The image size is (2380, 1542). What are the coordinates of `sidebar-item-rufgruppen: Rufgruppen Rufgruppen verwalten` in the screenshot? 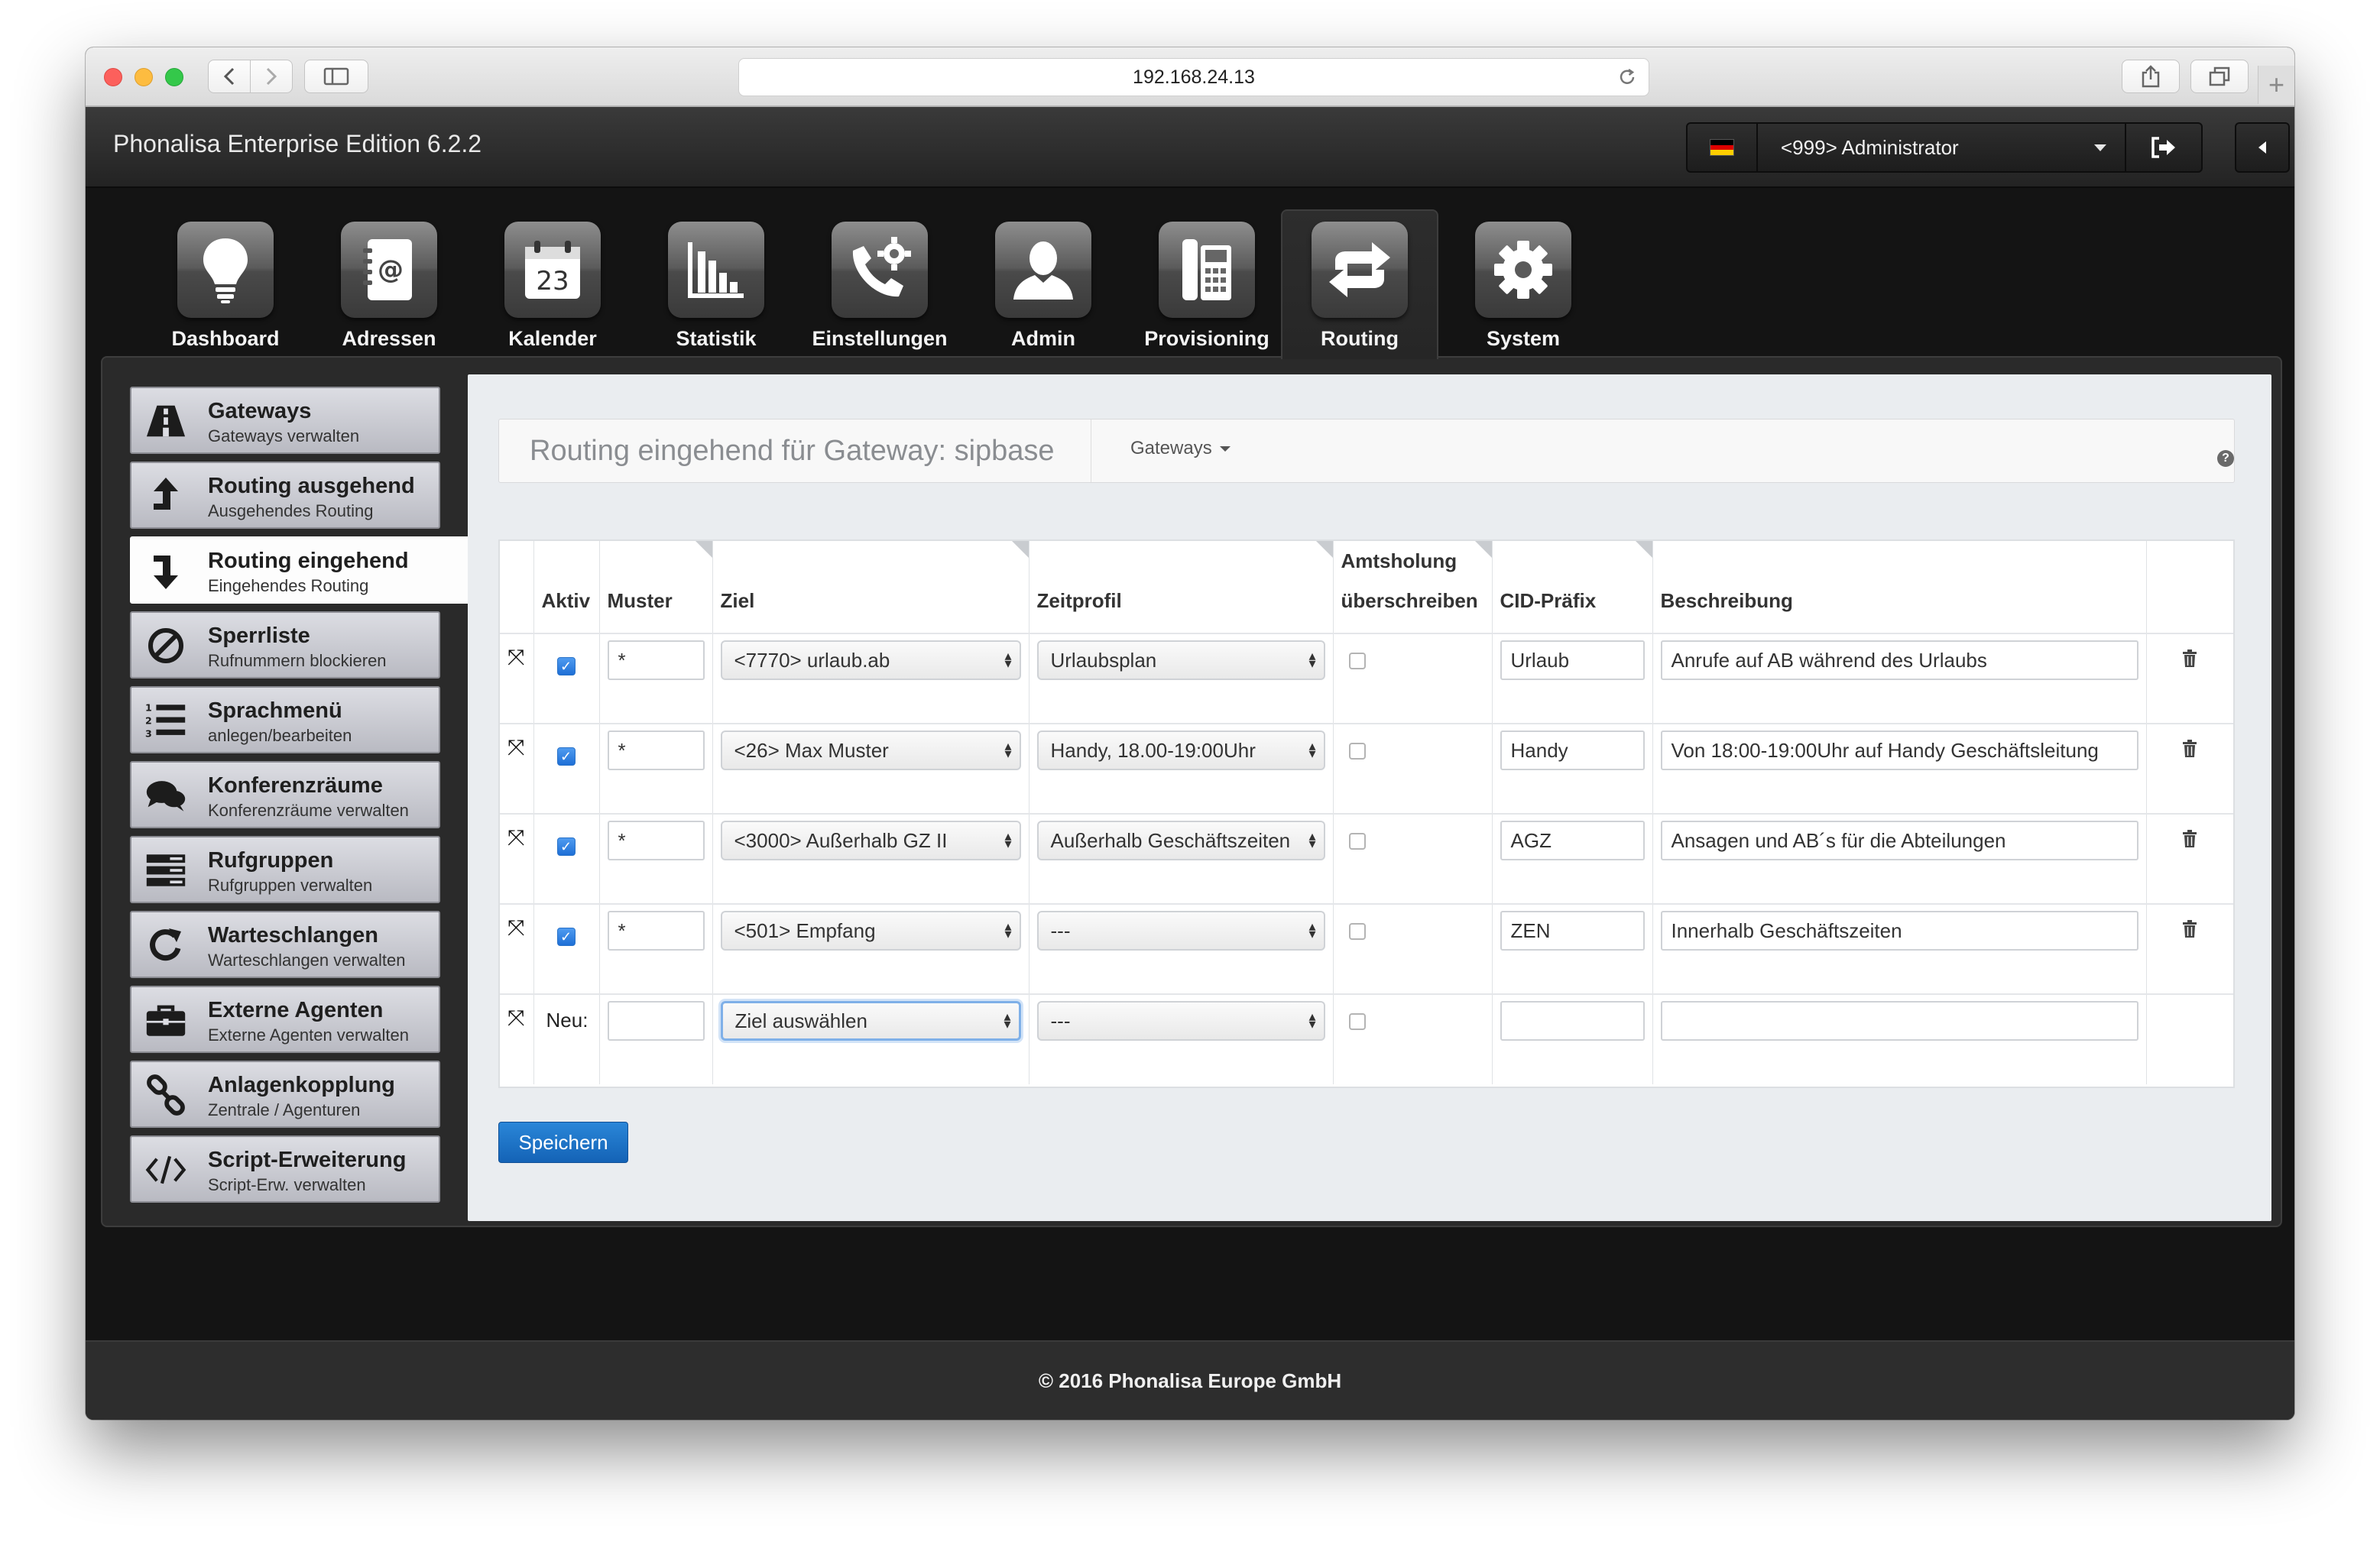 It's located at (285, 870).